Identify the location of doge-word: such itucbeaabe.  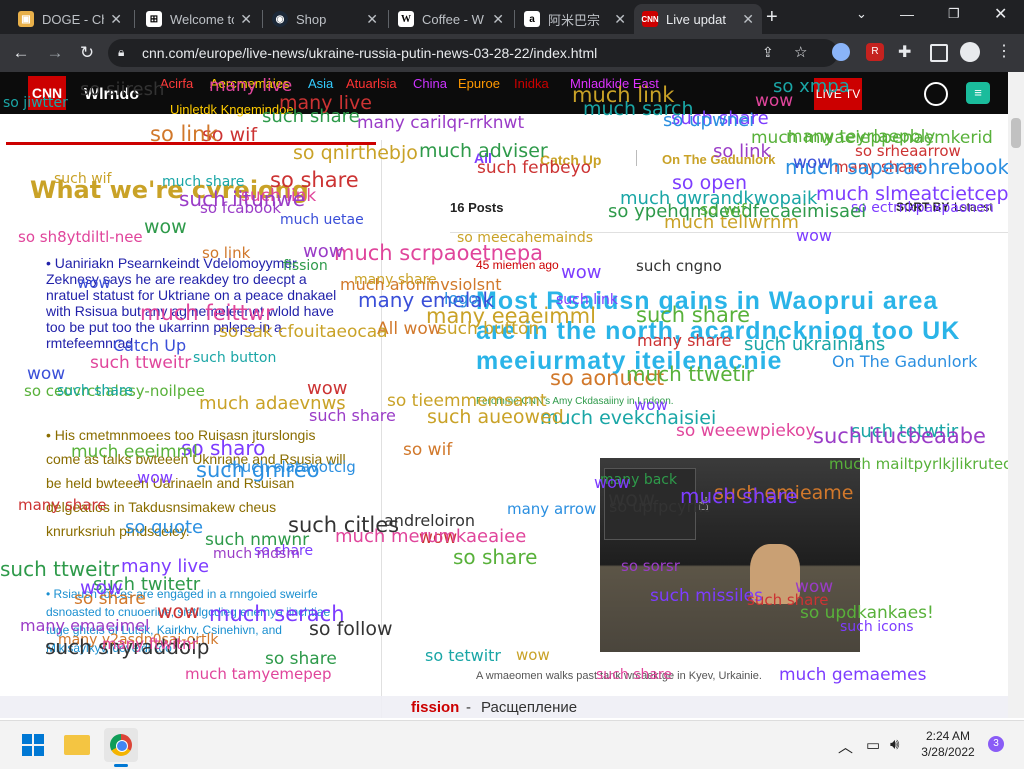
(899, 436).